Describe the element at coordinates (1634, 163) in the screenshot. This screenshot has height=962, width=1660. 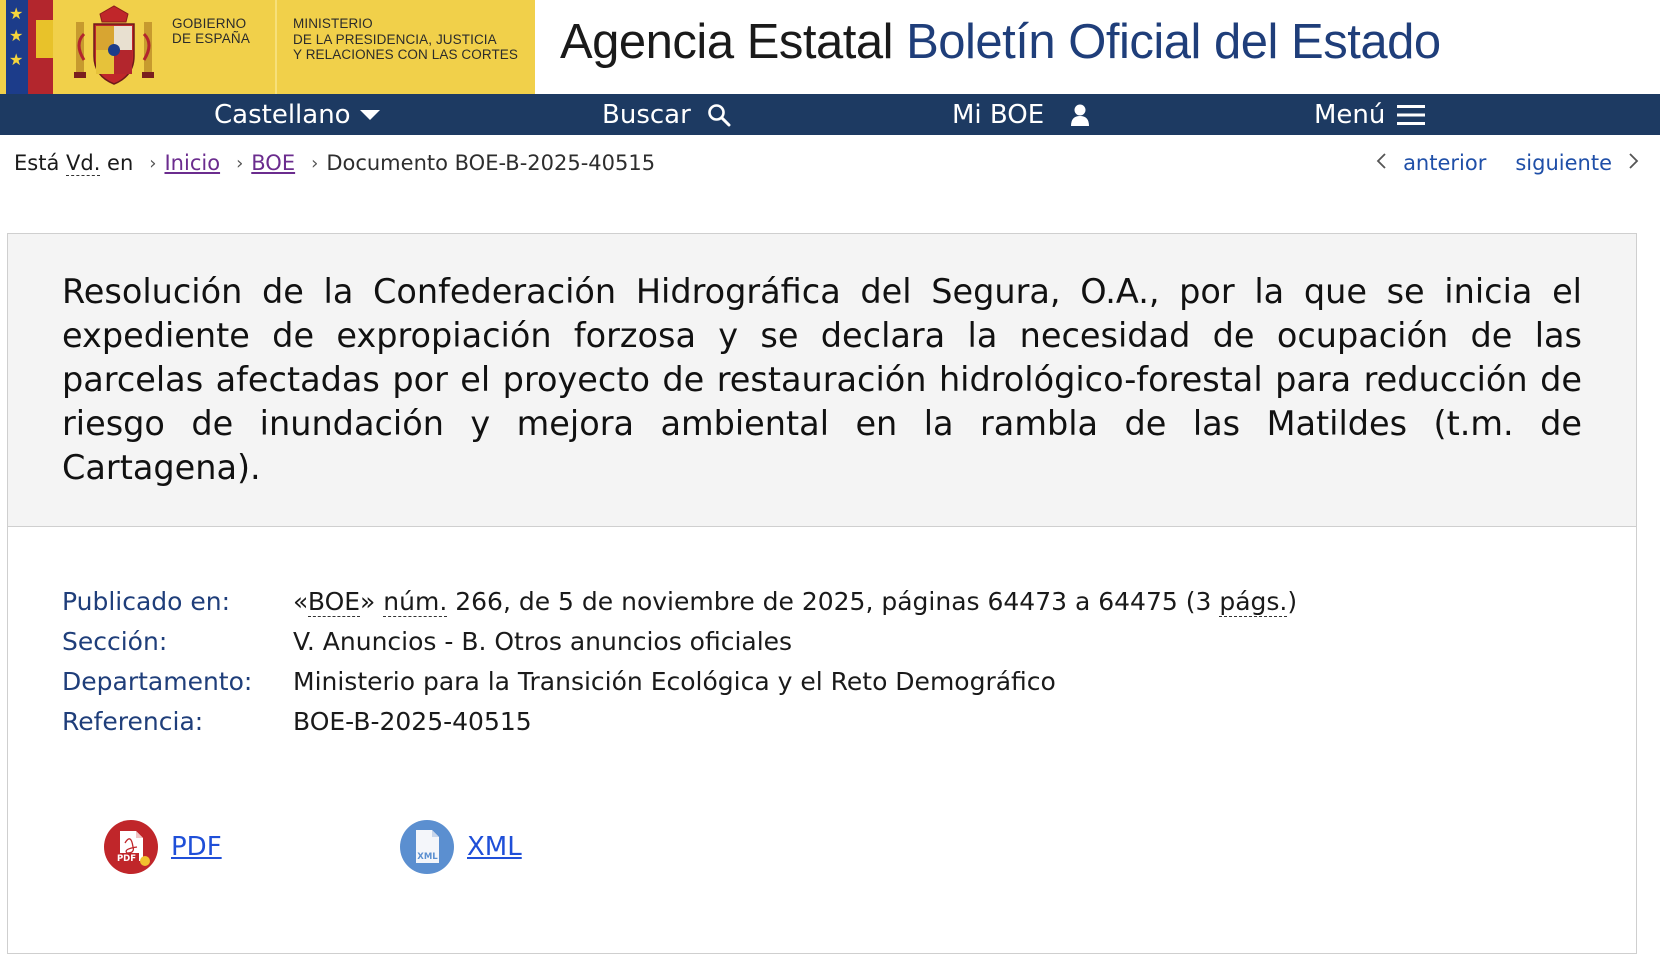
I see `chevron-right-icon` at that location.